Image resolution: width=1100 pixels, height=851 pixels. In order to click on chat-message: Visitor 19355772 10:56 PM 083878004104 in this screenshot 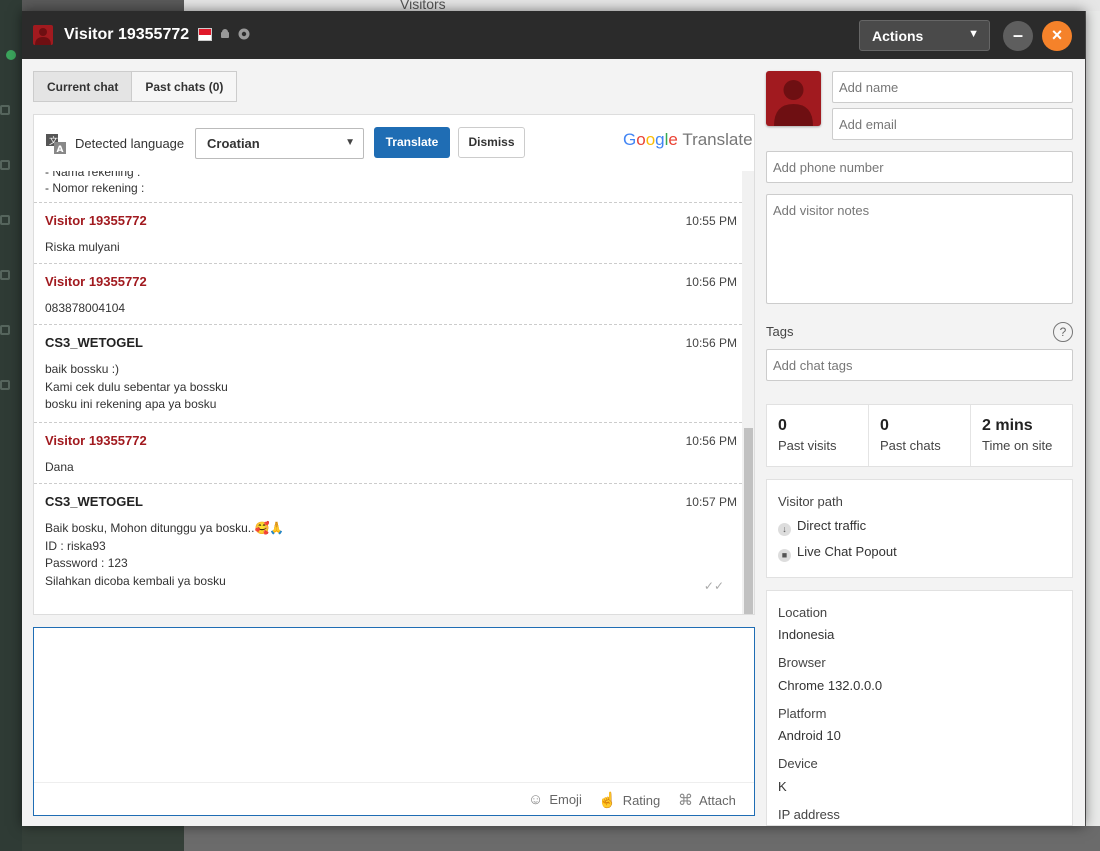, I will do `click(388, 293)`.